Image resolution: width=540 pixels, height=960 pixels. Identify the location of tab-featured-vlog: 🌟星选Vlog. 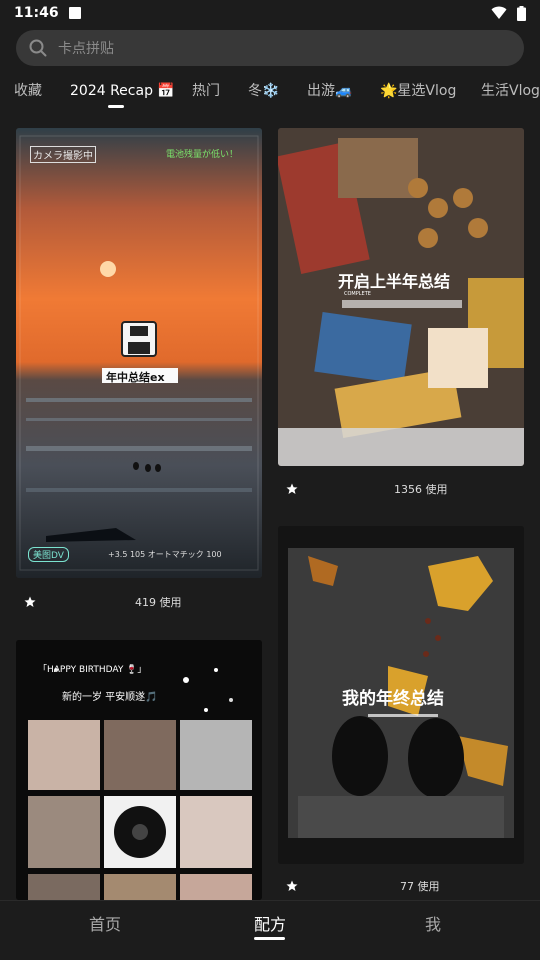
(418, 91).